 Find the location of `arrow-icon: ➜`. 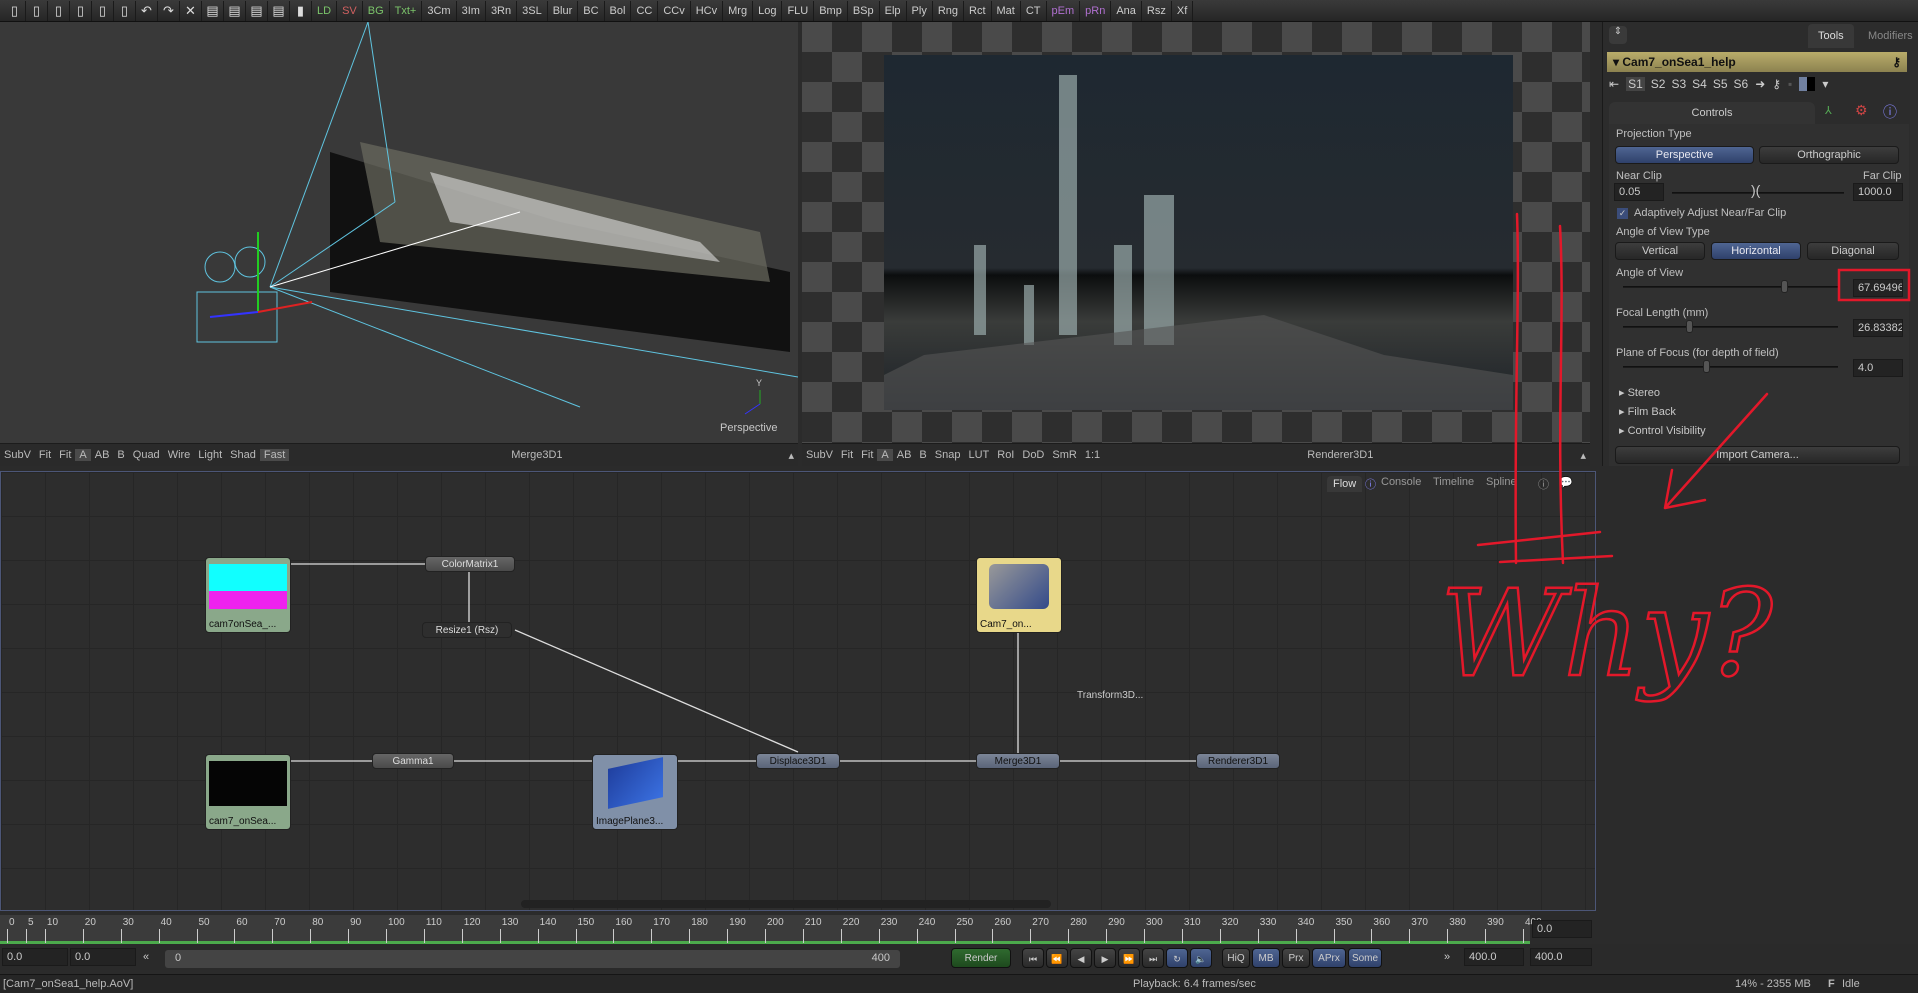

arrow-icon: ➜ is located at coordinates (1760, 84).